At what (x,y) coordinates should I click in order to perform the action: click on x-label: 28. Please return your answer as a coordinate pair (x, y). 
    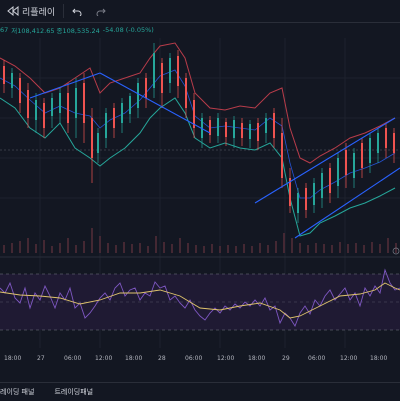
    Looking at the image, I should click on (162, 358).